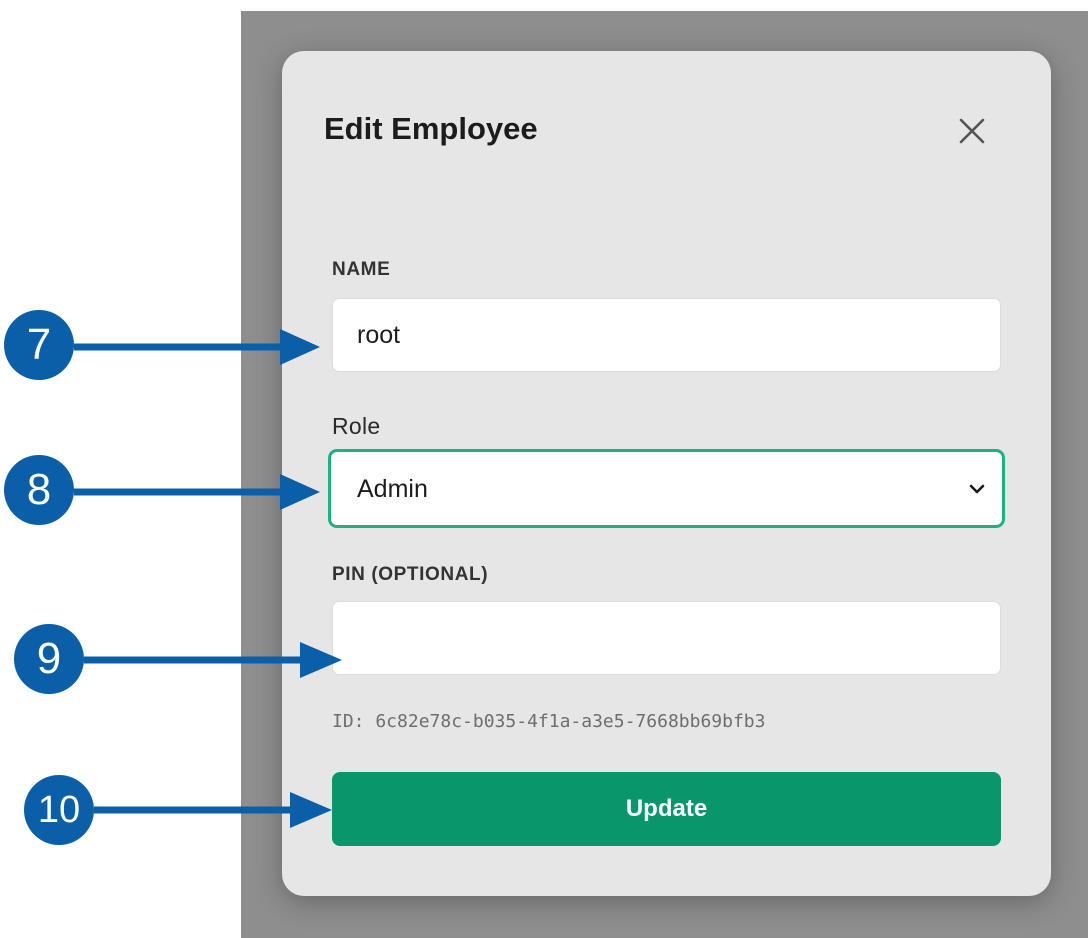  Describe the element at coordinates (666, 335) in the screenshot. I see `name-input` at that location.